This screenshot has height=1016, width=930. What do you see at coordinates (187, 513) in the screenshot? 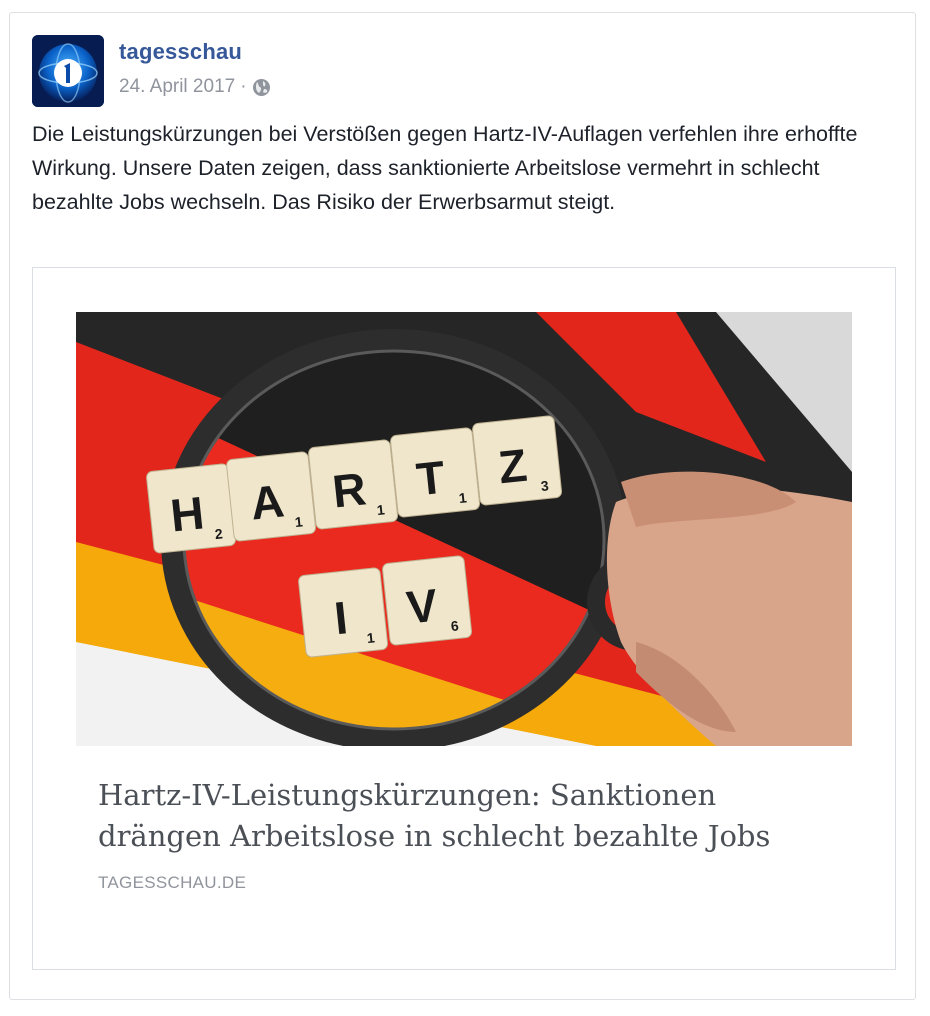
I see `tile-letter-h: H` at bounding box center [187, 513].